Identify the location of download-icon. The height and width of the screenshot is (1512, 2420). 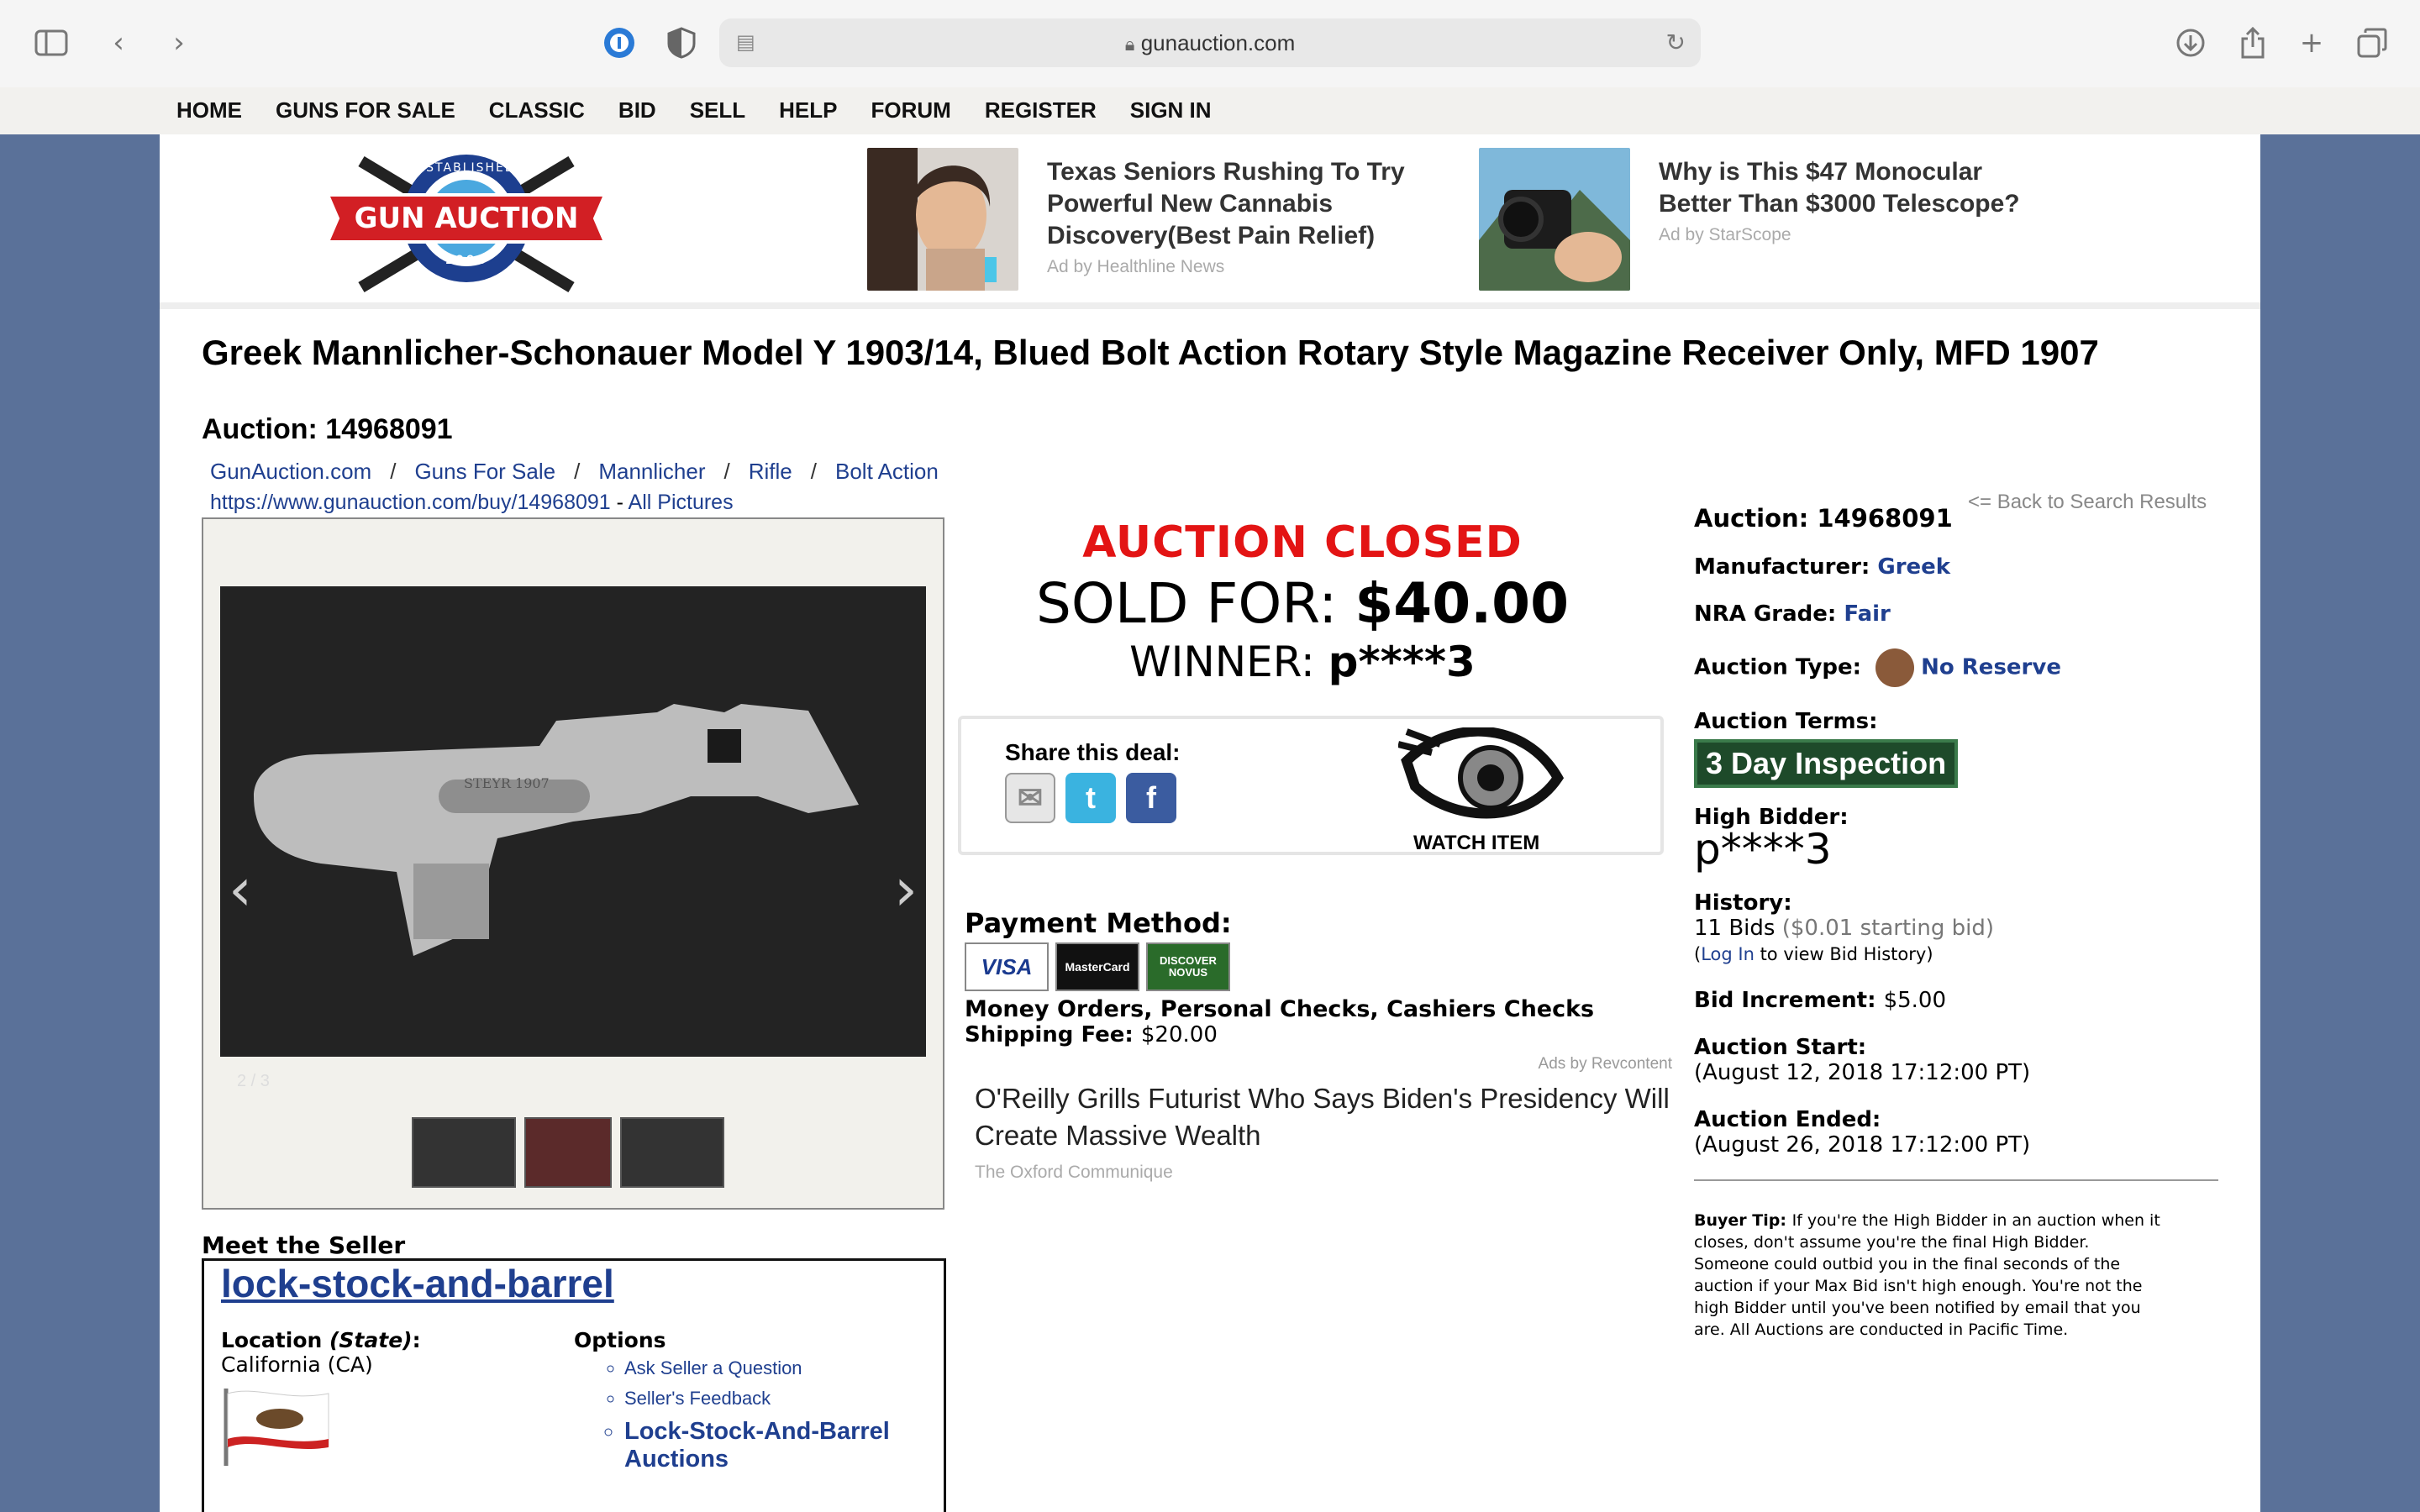
(2190, 42).